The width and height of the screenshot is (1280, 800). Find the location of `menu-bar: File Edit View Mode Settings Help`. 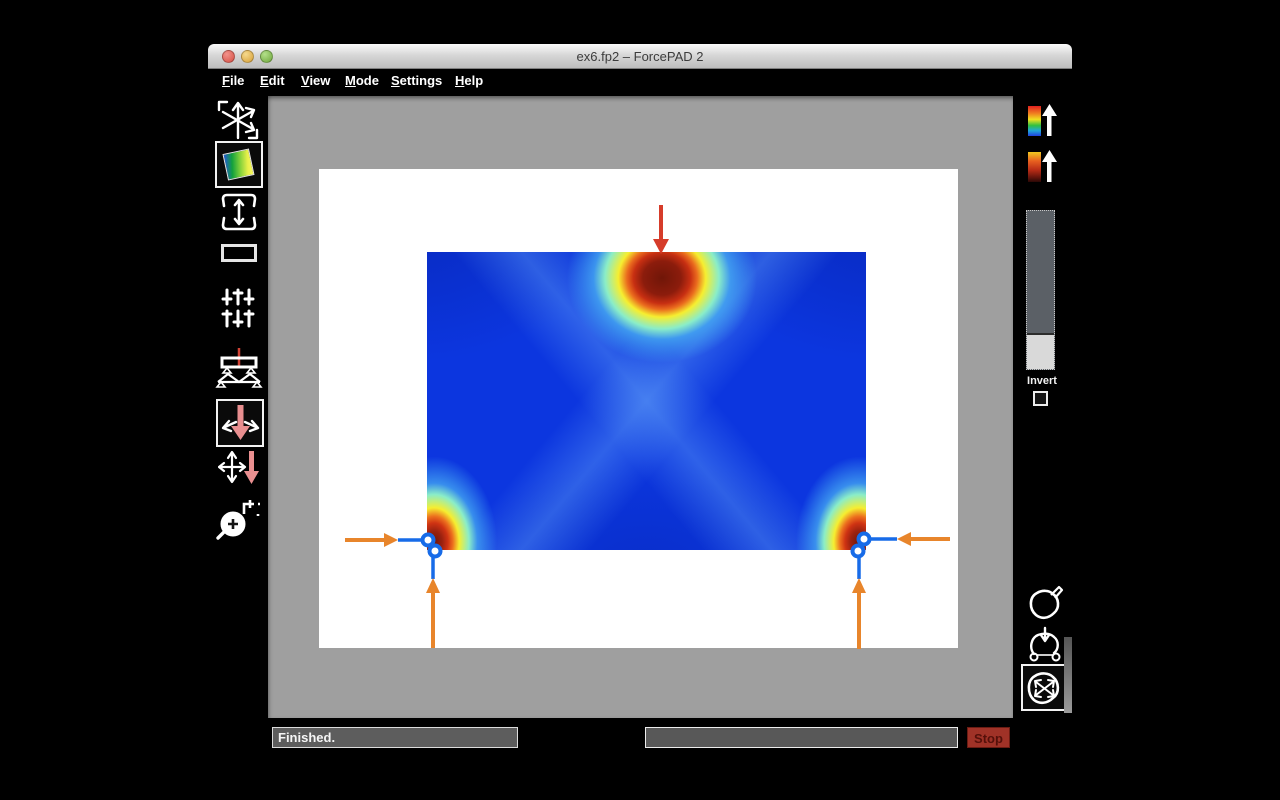

menu-bar: File Edit View Mode Settings Help is located at coordinates (640, 81).